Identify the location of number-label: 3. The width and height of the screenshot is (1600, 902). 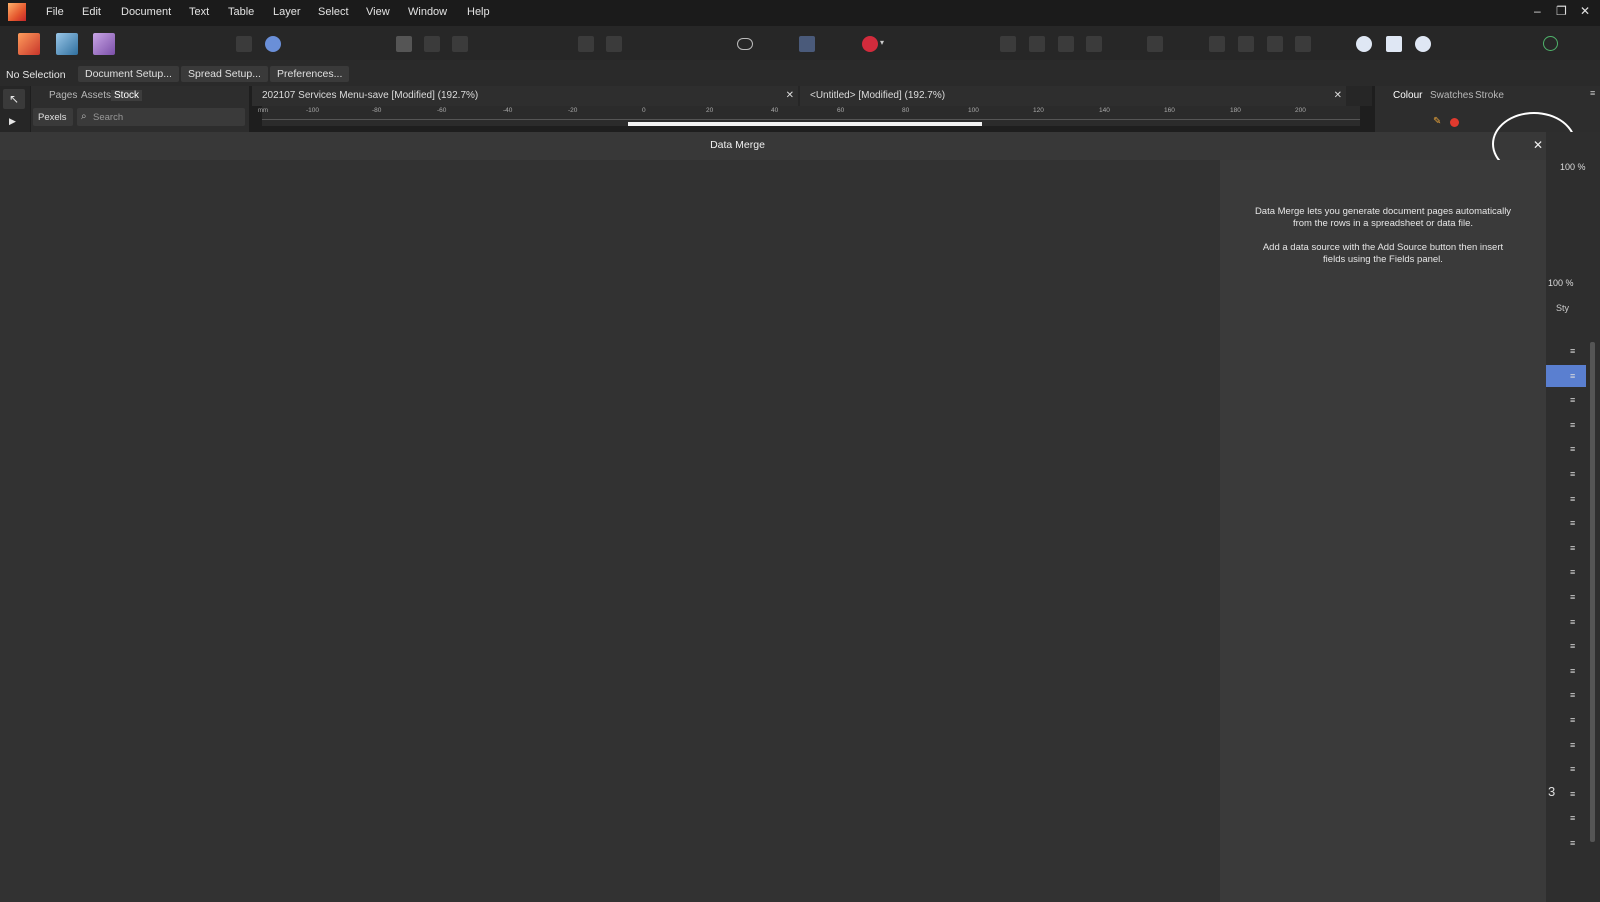
(1552, 791).